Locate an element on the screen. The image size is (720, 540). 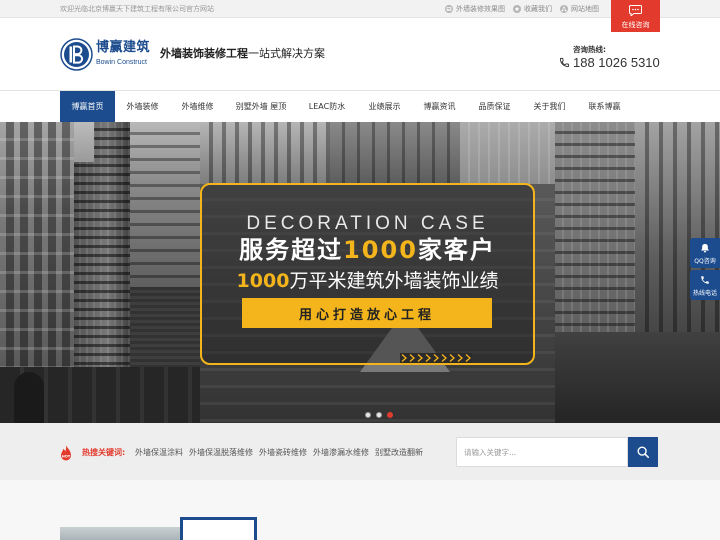
hero-subline-number: 1000 is located at coordinates (263, 281).